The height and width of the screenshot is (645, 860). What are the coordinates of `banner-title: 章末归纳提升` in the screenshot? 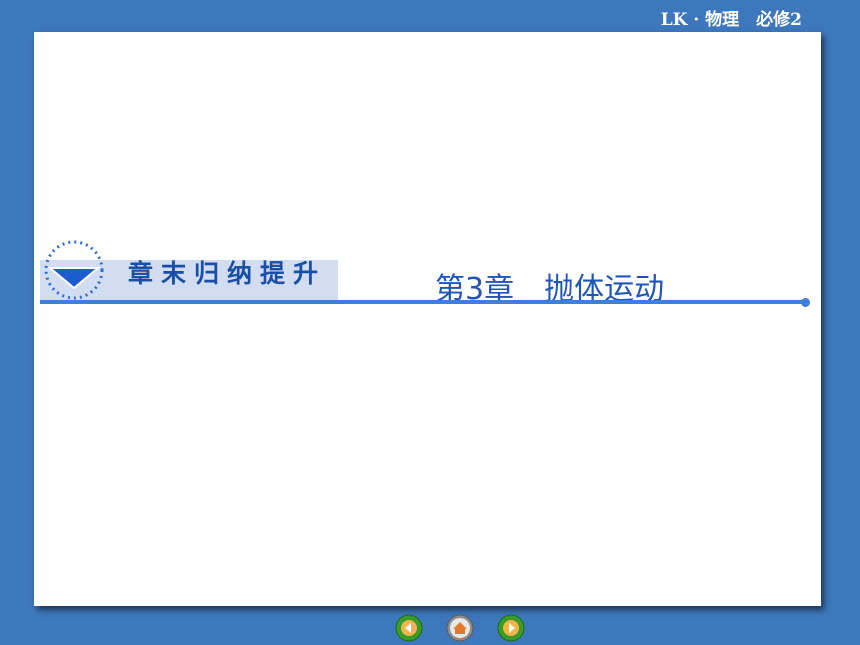 It's located at (227, 273).